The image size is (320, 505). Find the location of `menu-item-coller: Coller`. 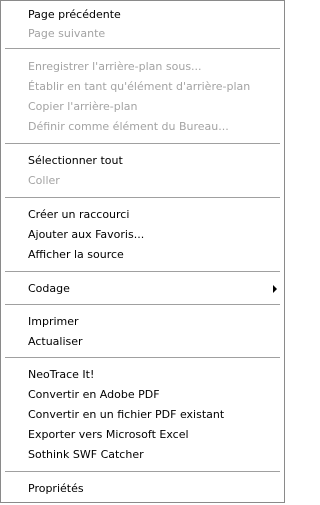

menu-item-coller: Coller is located at coordinates (44, 180).